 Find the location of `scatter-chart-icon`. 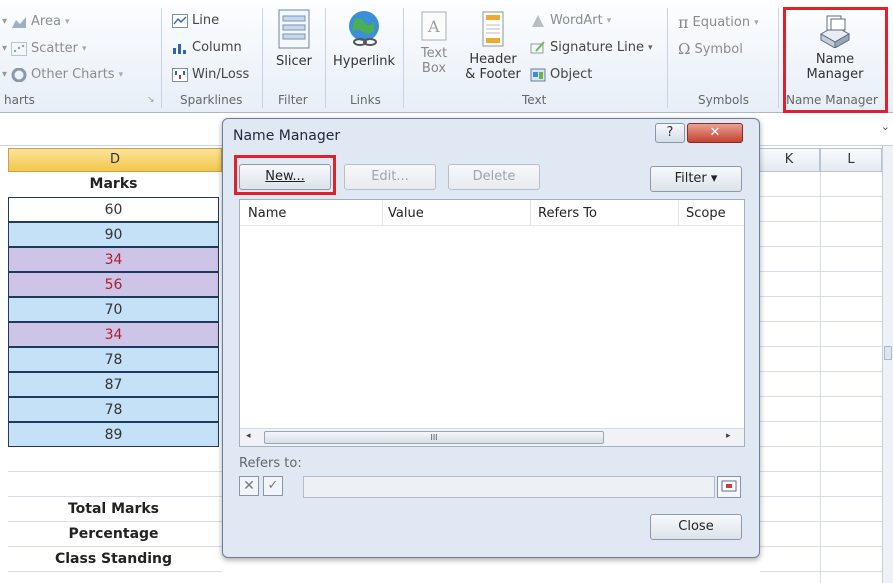

scatter-chart-icon is located at coordinates (19, 48).